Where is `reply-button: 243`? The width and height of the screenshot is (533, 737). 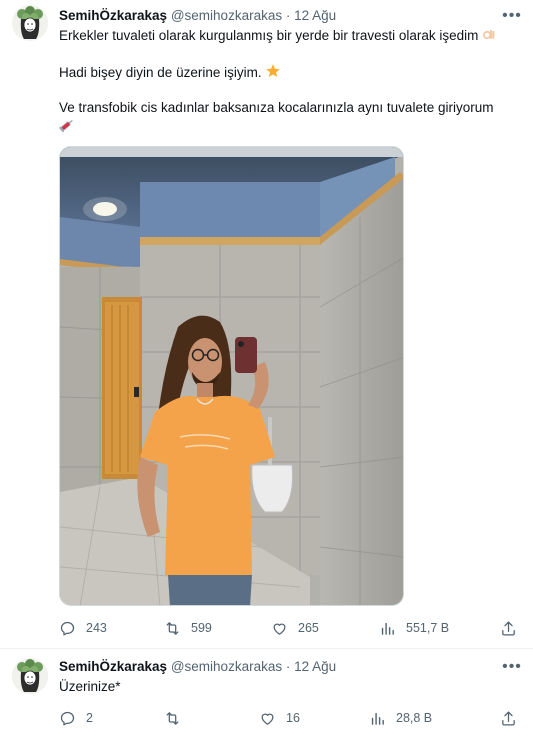 reply-button: 243 is located at coordinates (83, 628).